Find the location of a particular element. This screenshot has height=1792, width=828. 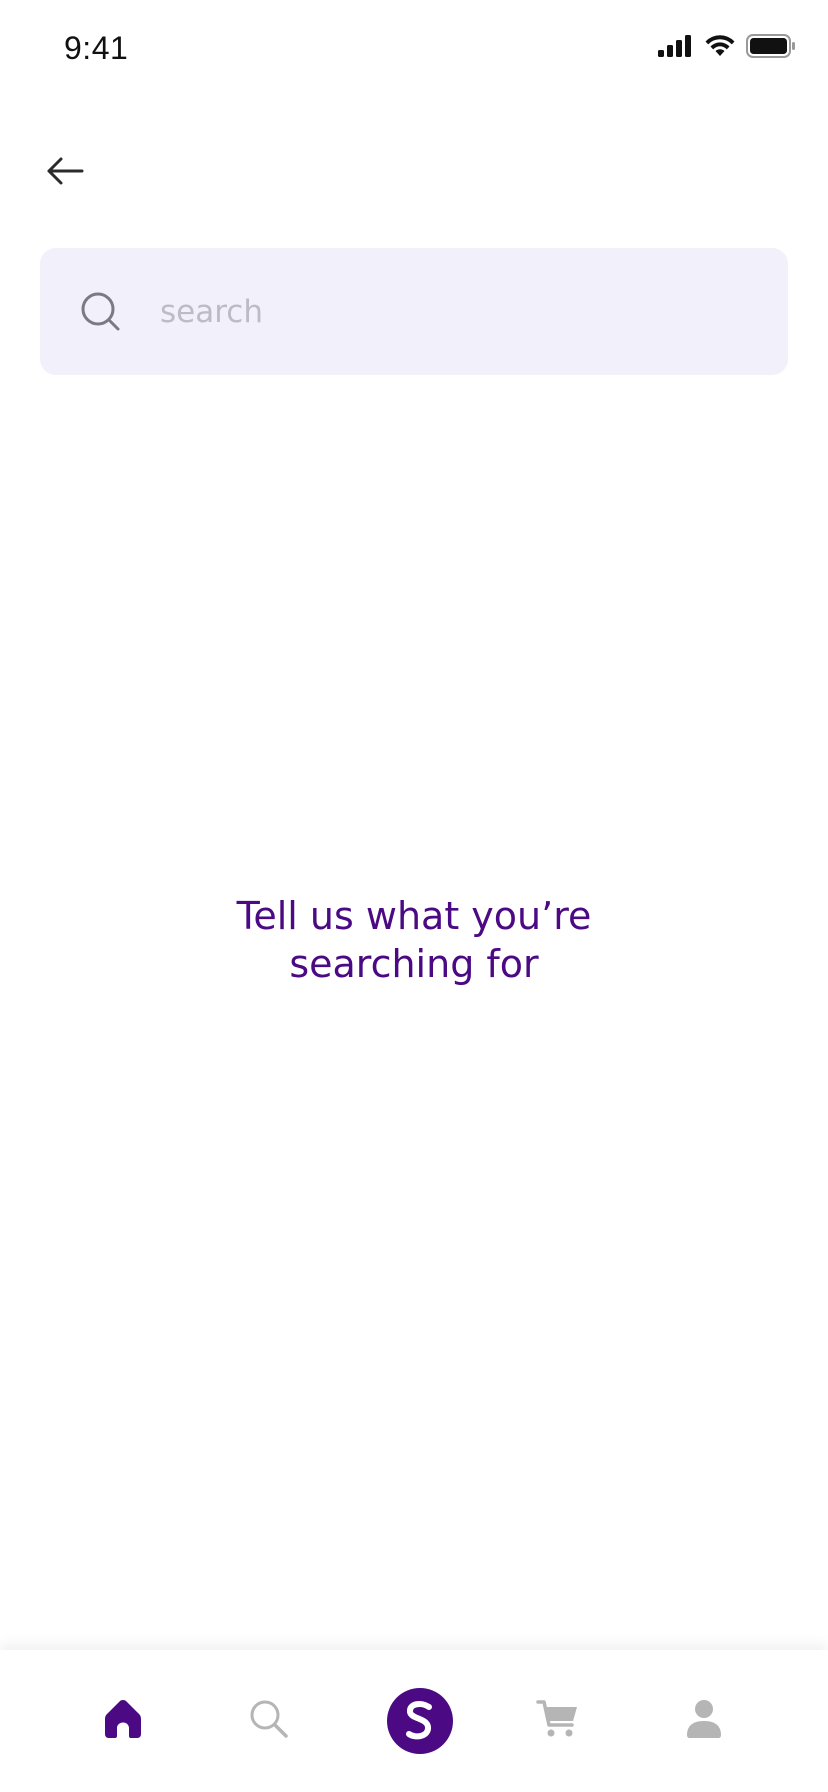

nav-home-button is located at coordinates (123, 1721).